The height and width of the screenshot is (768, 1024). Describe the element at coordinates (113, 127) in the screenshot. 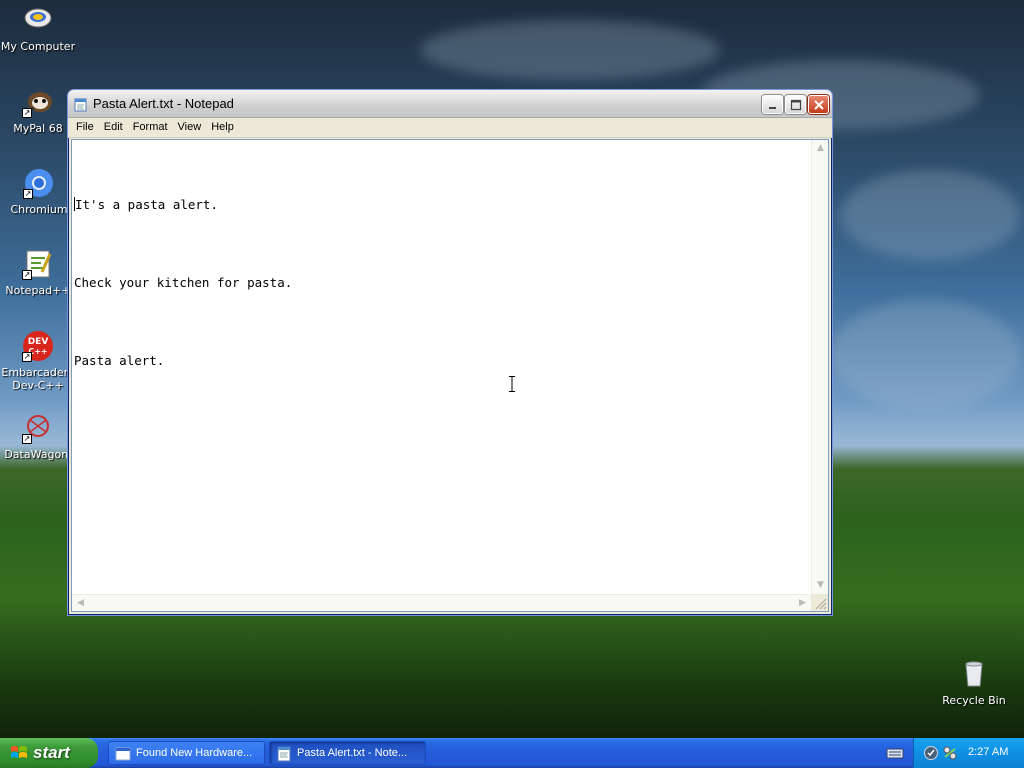

I see `menu-edit: Edit` at that location.